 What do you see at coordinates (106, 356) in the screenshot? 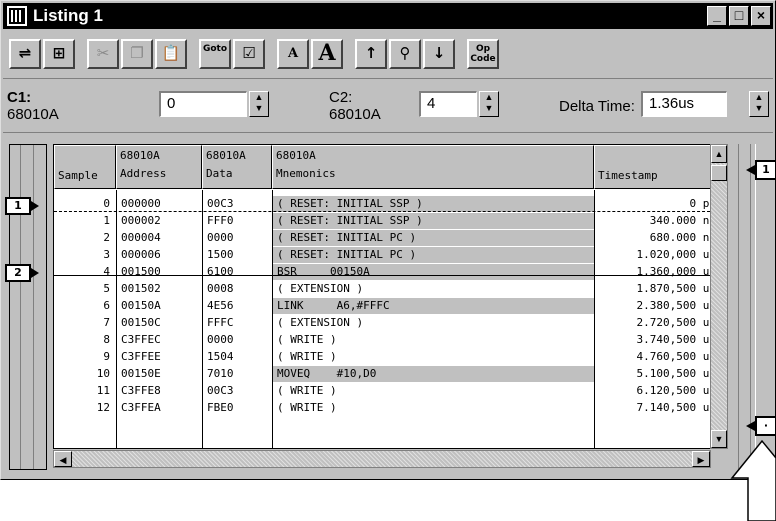
I see `cell-sample: 9` at bounding box center [106, 356].